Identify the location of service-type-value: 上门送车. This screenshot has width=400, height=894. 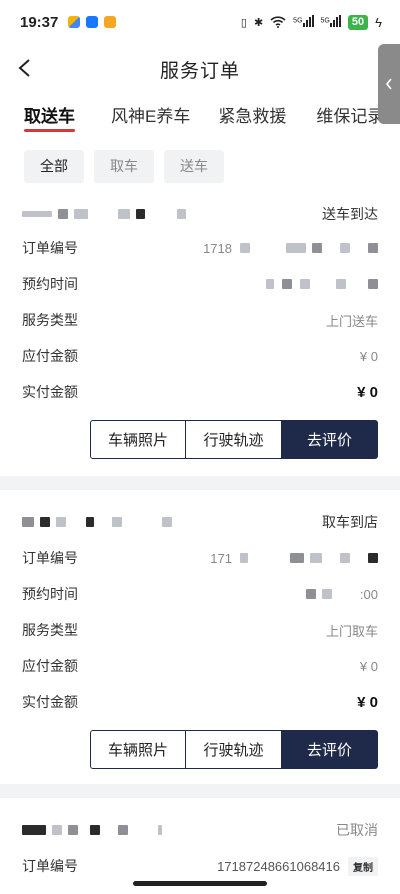
(351, 321).